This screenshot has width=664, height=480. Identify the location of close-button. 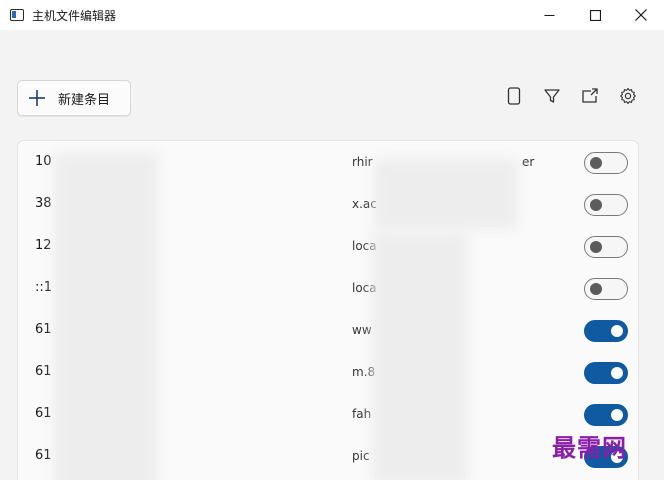
(641, 15).